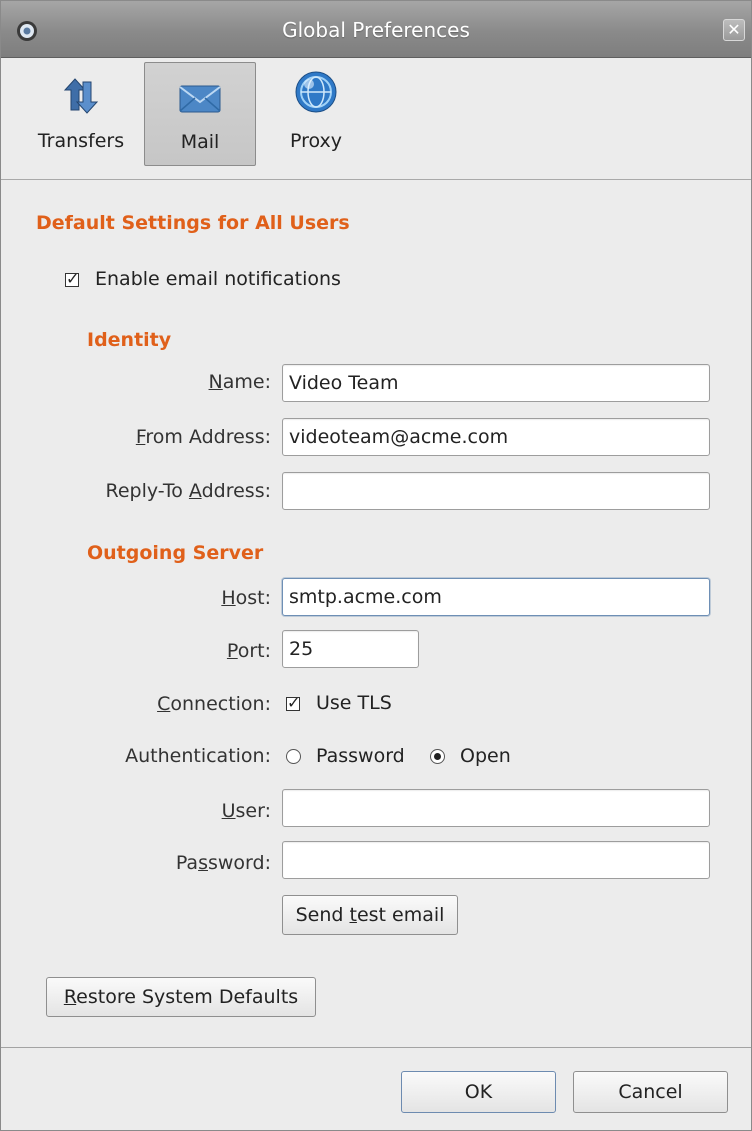 Image resolution: width=752 pixels, height=1131 pixels. I want to click on transfer-arrows-icon, so click(81, 96).